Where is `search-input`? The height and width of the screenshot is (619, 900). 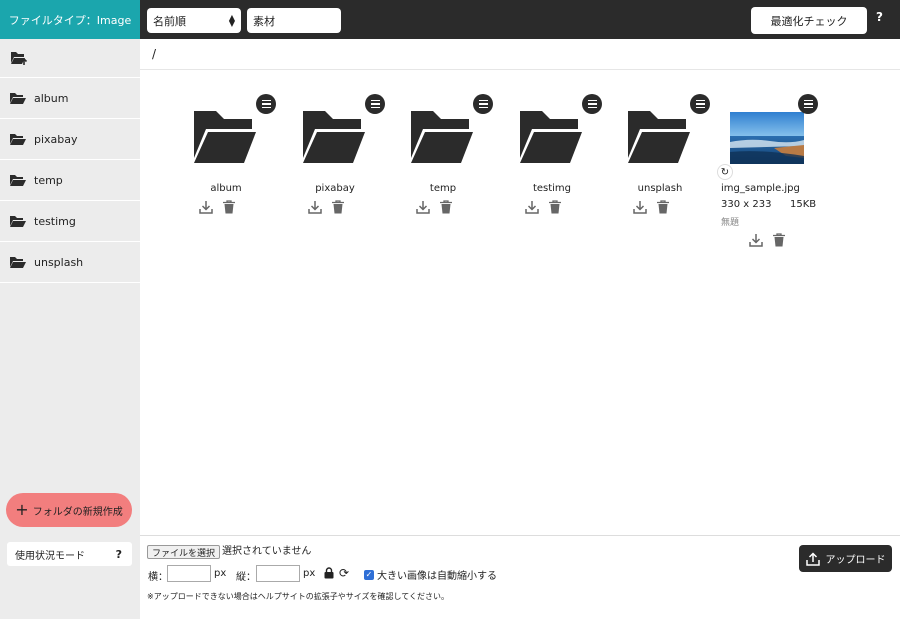
search-input is located at coordinates (294, 20).